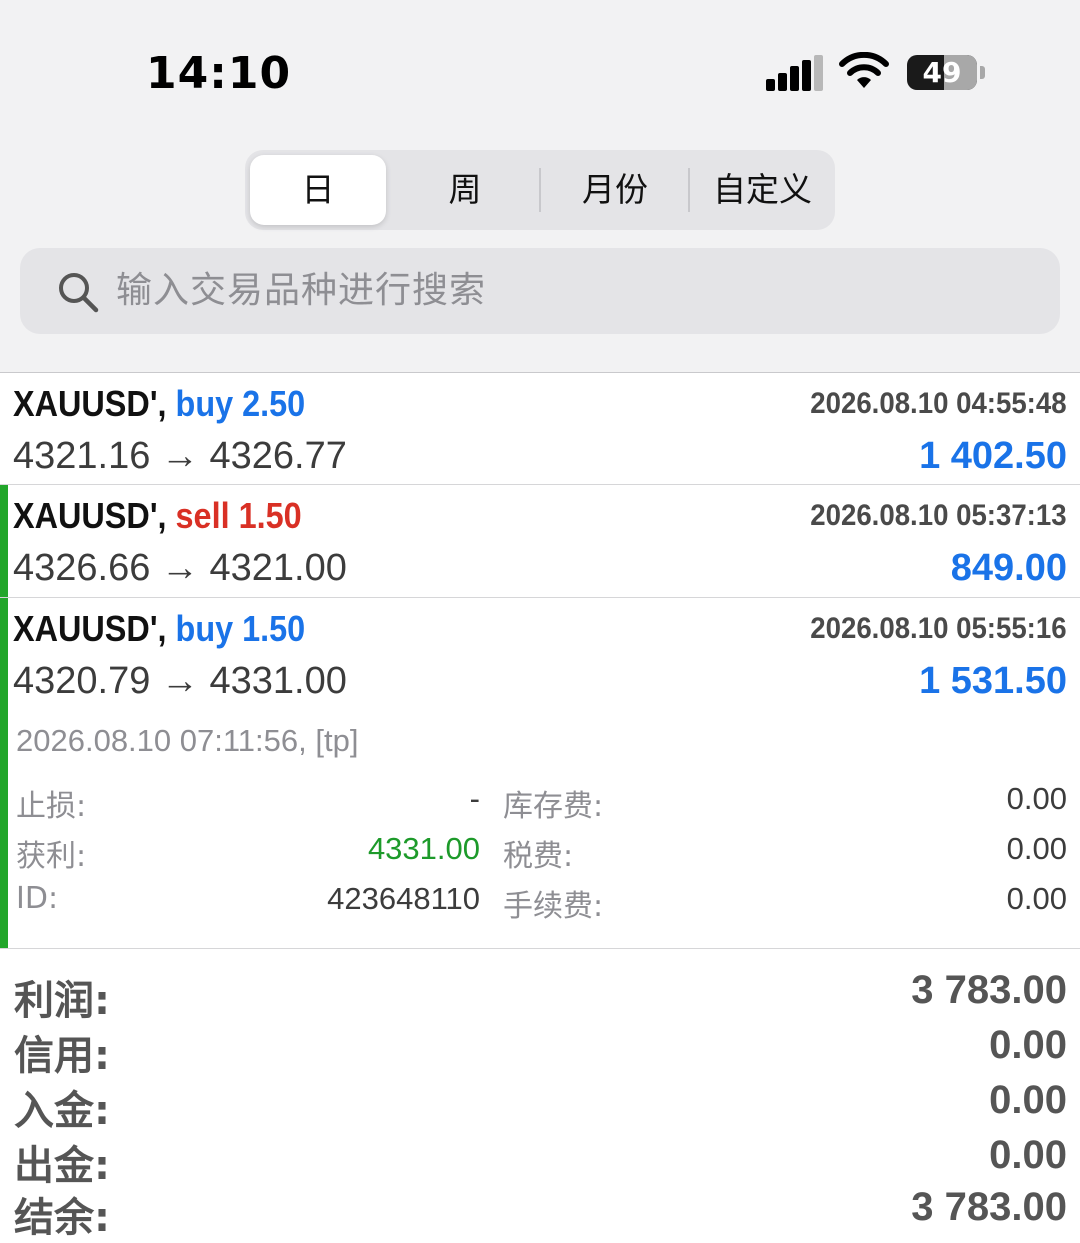  I want to click on summary-credit-label: 信用:, so click(62, 1056).